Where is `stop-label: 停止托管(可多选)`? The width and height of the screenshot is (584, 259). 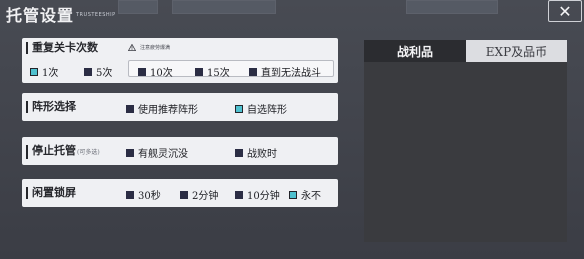 stop-label: 停止托管(可多选) is located at coordinates (63, 152).